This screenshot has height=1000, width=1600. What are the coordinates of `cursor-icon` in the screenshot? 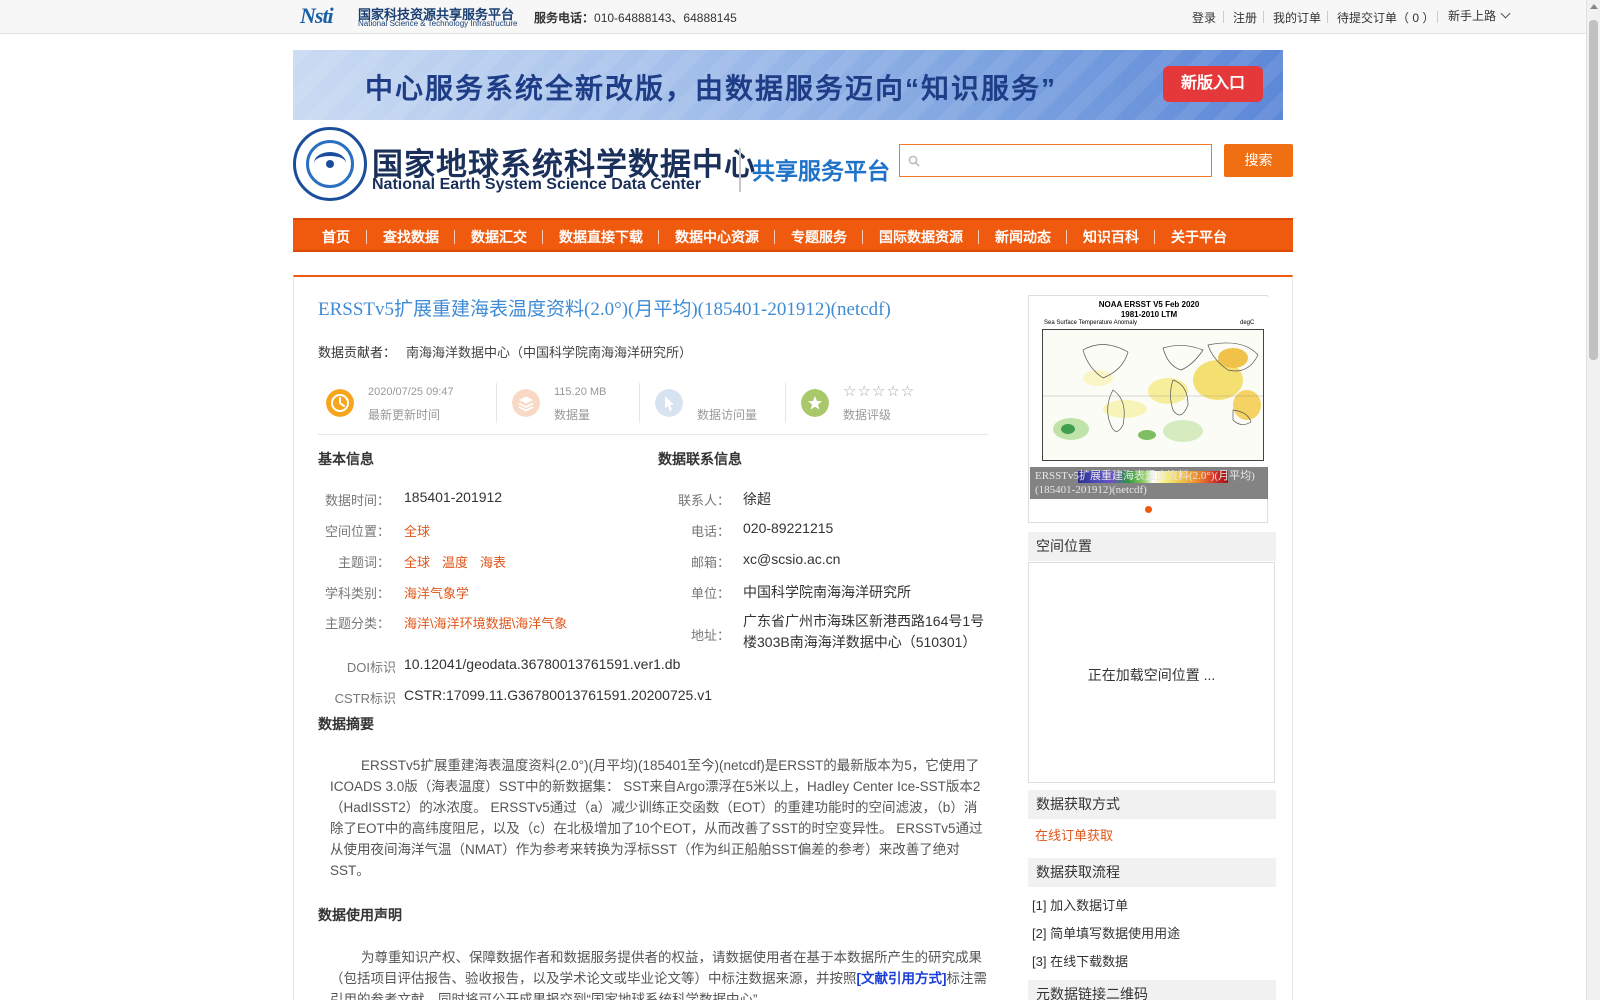 It's located at (669, 403).